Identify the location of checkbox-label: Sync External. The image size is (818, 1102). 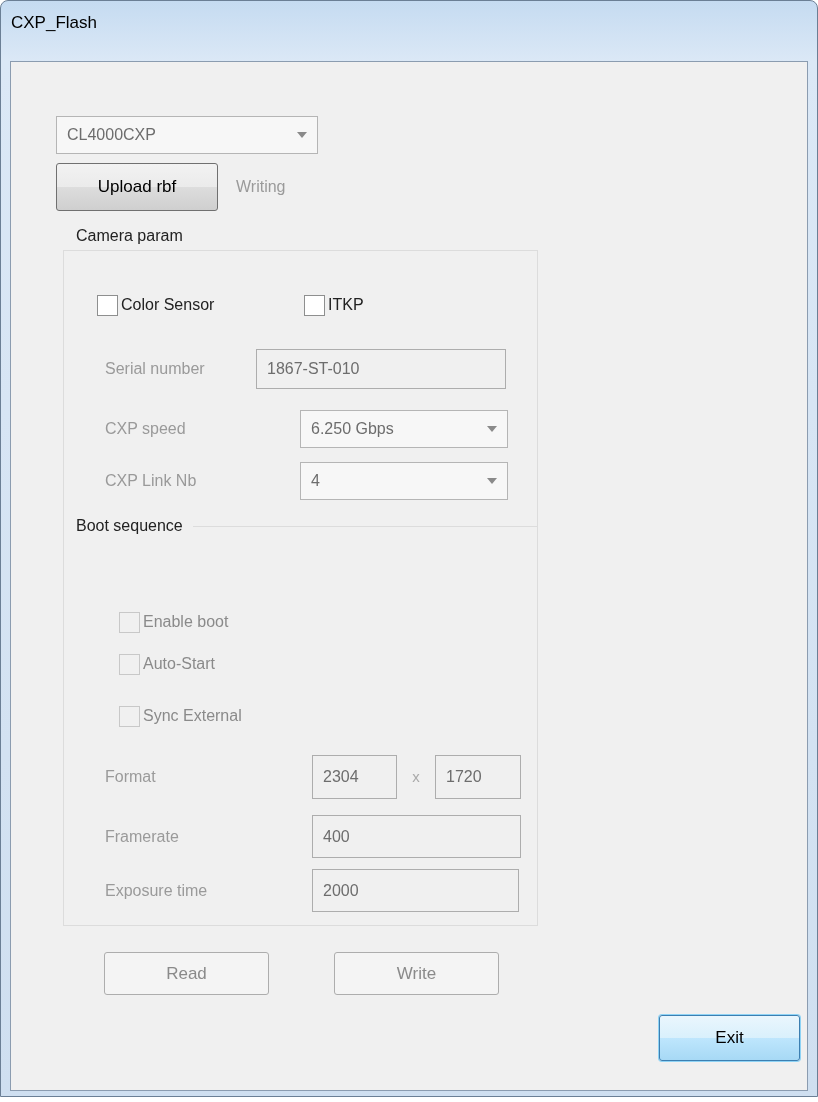
(192, 716).